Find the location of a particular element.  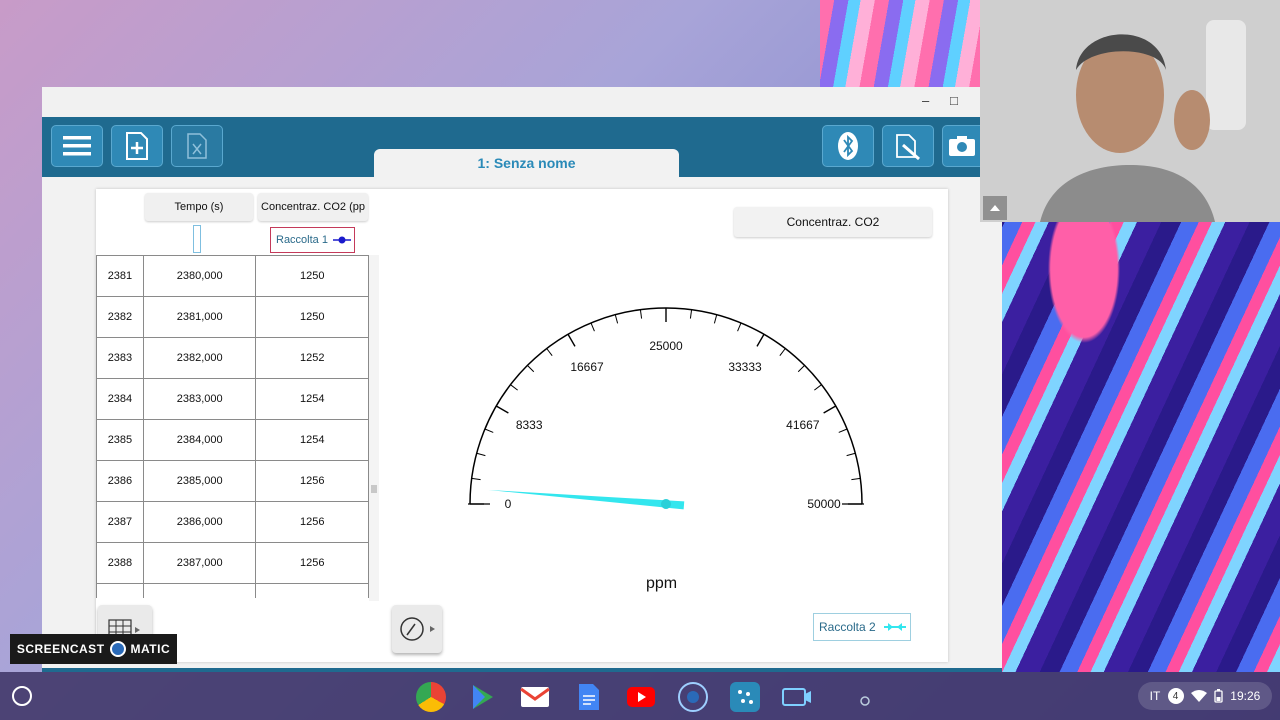

launcher-icon is located at coordinates (22, 696).